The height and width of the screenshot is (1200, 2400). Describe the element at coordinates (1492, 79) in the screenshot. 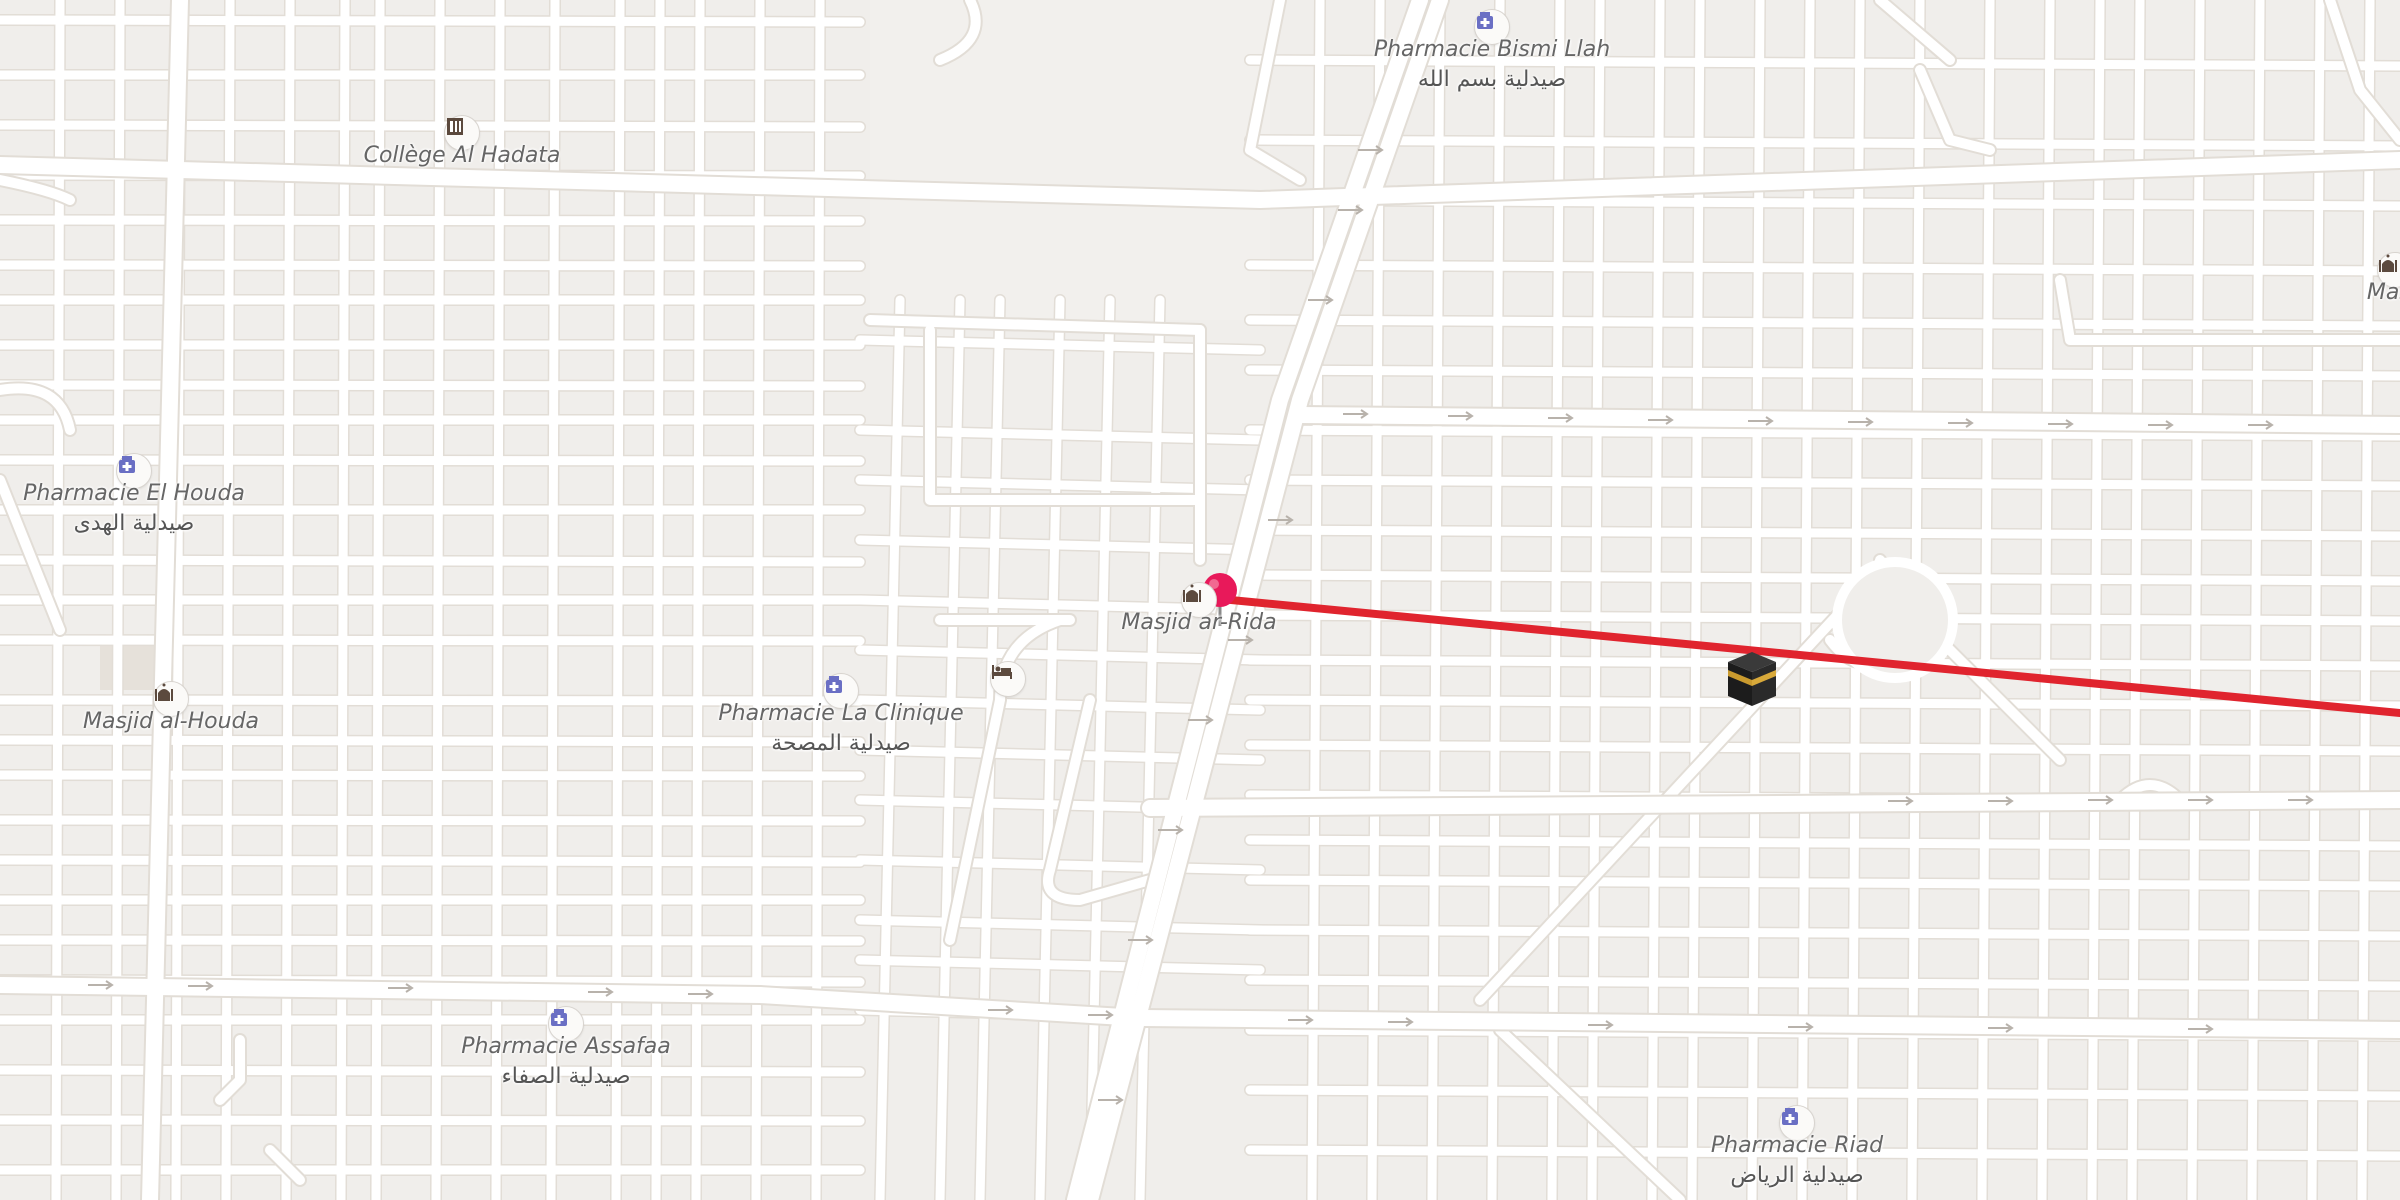

I see `poi-name-arabic: صيدلية بسم الله` at that location.